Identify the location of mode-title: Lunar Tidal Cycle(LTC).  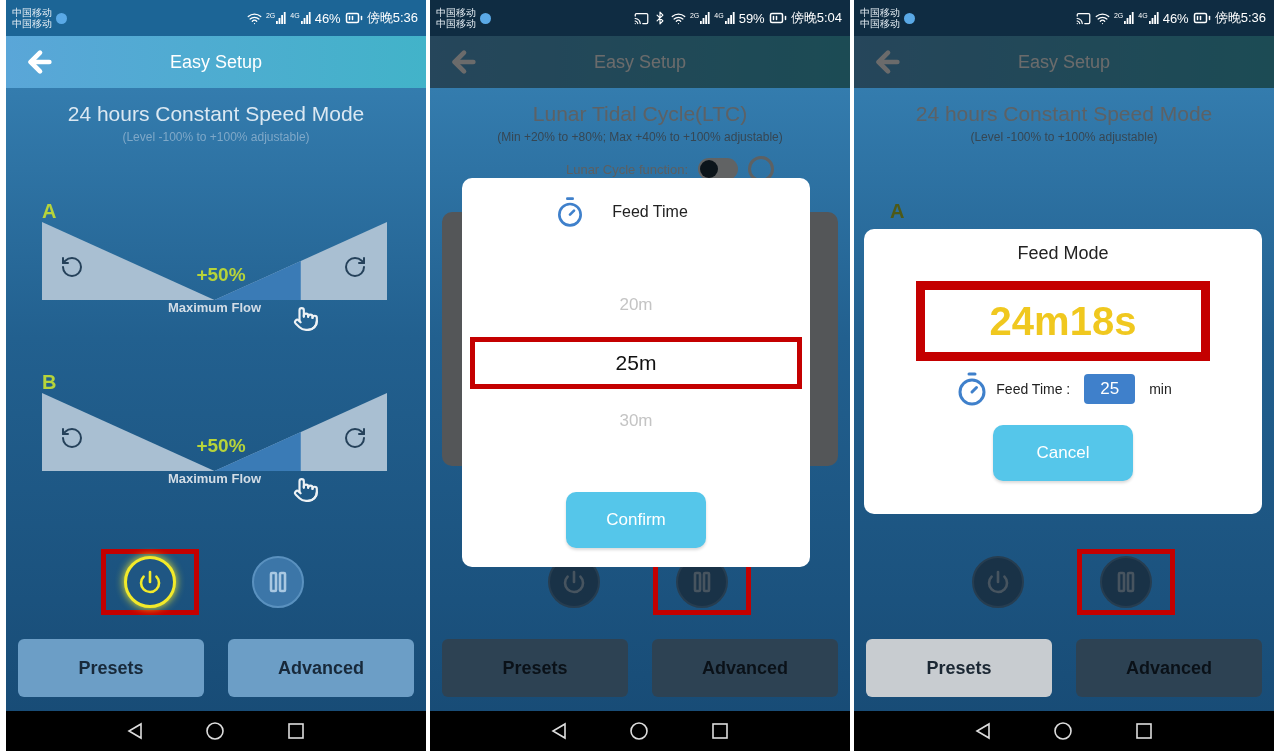
(640, 114).